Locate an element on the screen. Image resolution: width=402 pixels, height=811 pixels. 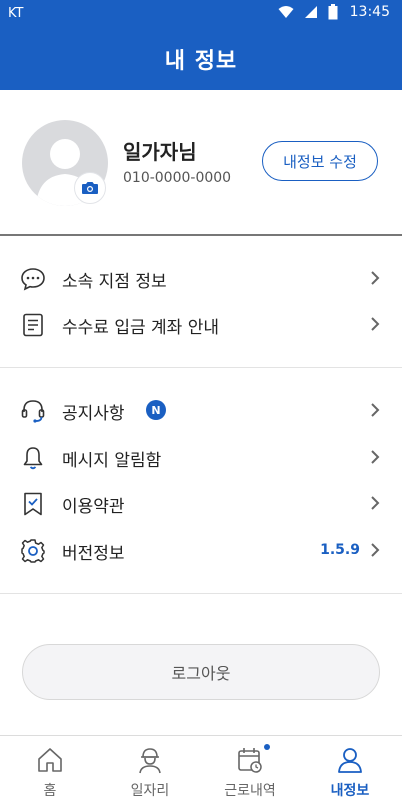
menu-item-fee-account: 수수료 입금 계좌 안내 is located at coordinates (201, 324).